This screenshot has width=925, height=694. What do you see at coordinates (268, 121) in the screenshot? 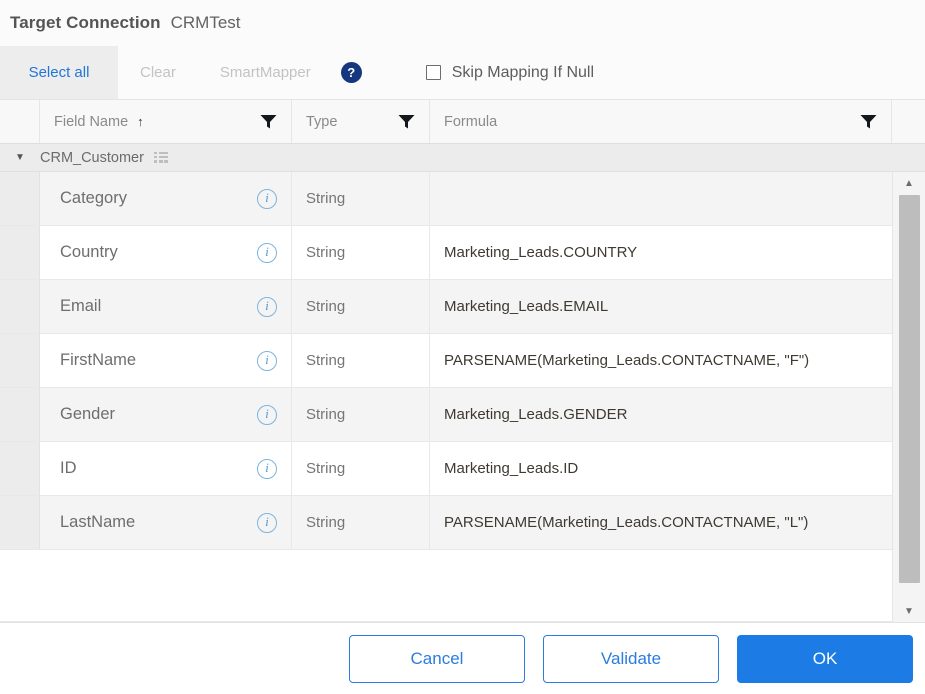
I see `filter-funnel-icon-field-name` at bounding box center [268, 121].